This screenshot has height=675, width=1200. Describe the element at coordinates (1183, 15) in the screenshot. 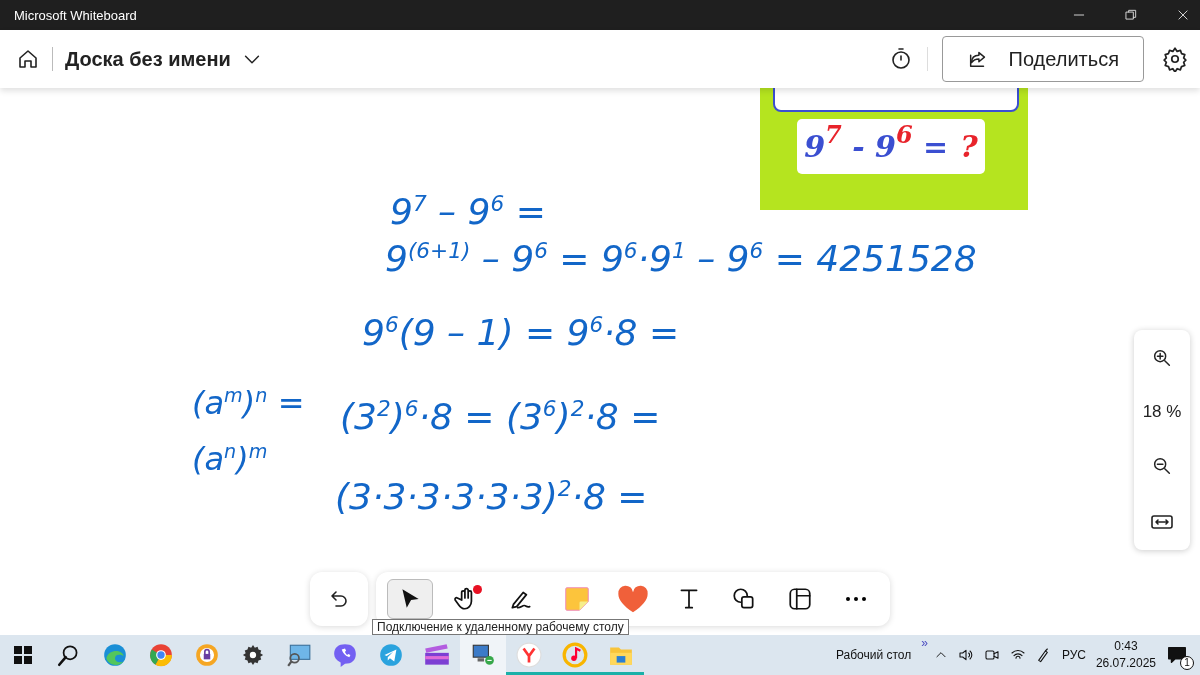

I see `close-icon` at that location.